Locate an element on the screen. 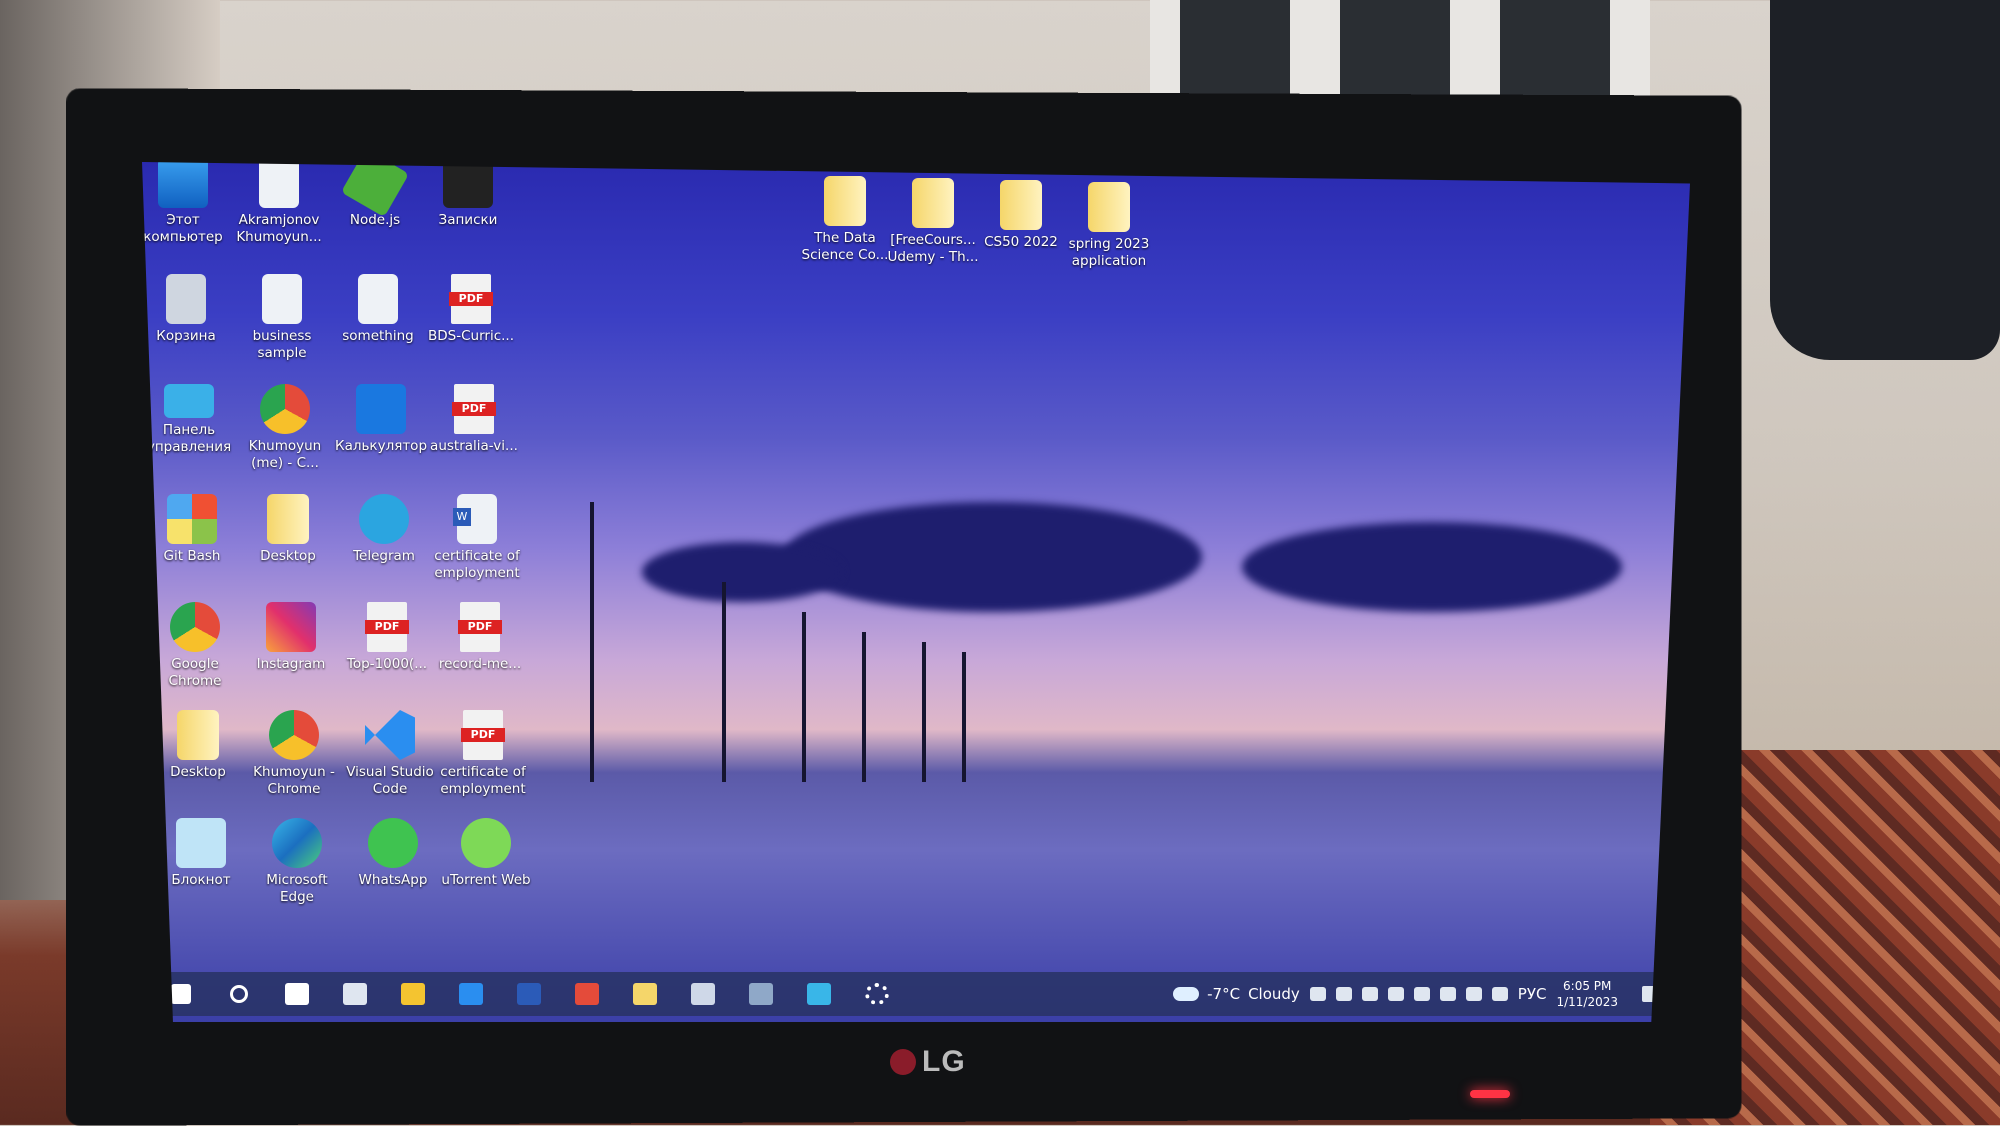 The height and width of the screenshot is (1126, 2000). desktop-icon: Telegram is located at coordinates (384, 529).